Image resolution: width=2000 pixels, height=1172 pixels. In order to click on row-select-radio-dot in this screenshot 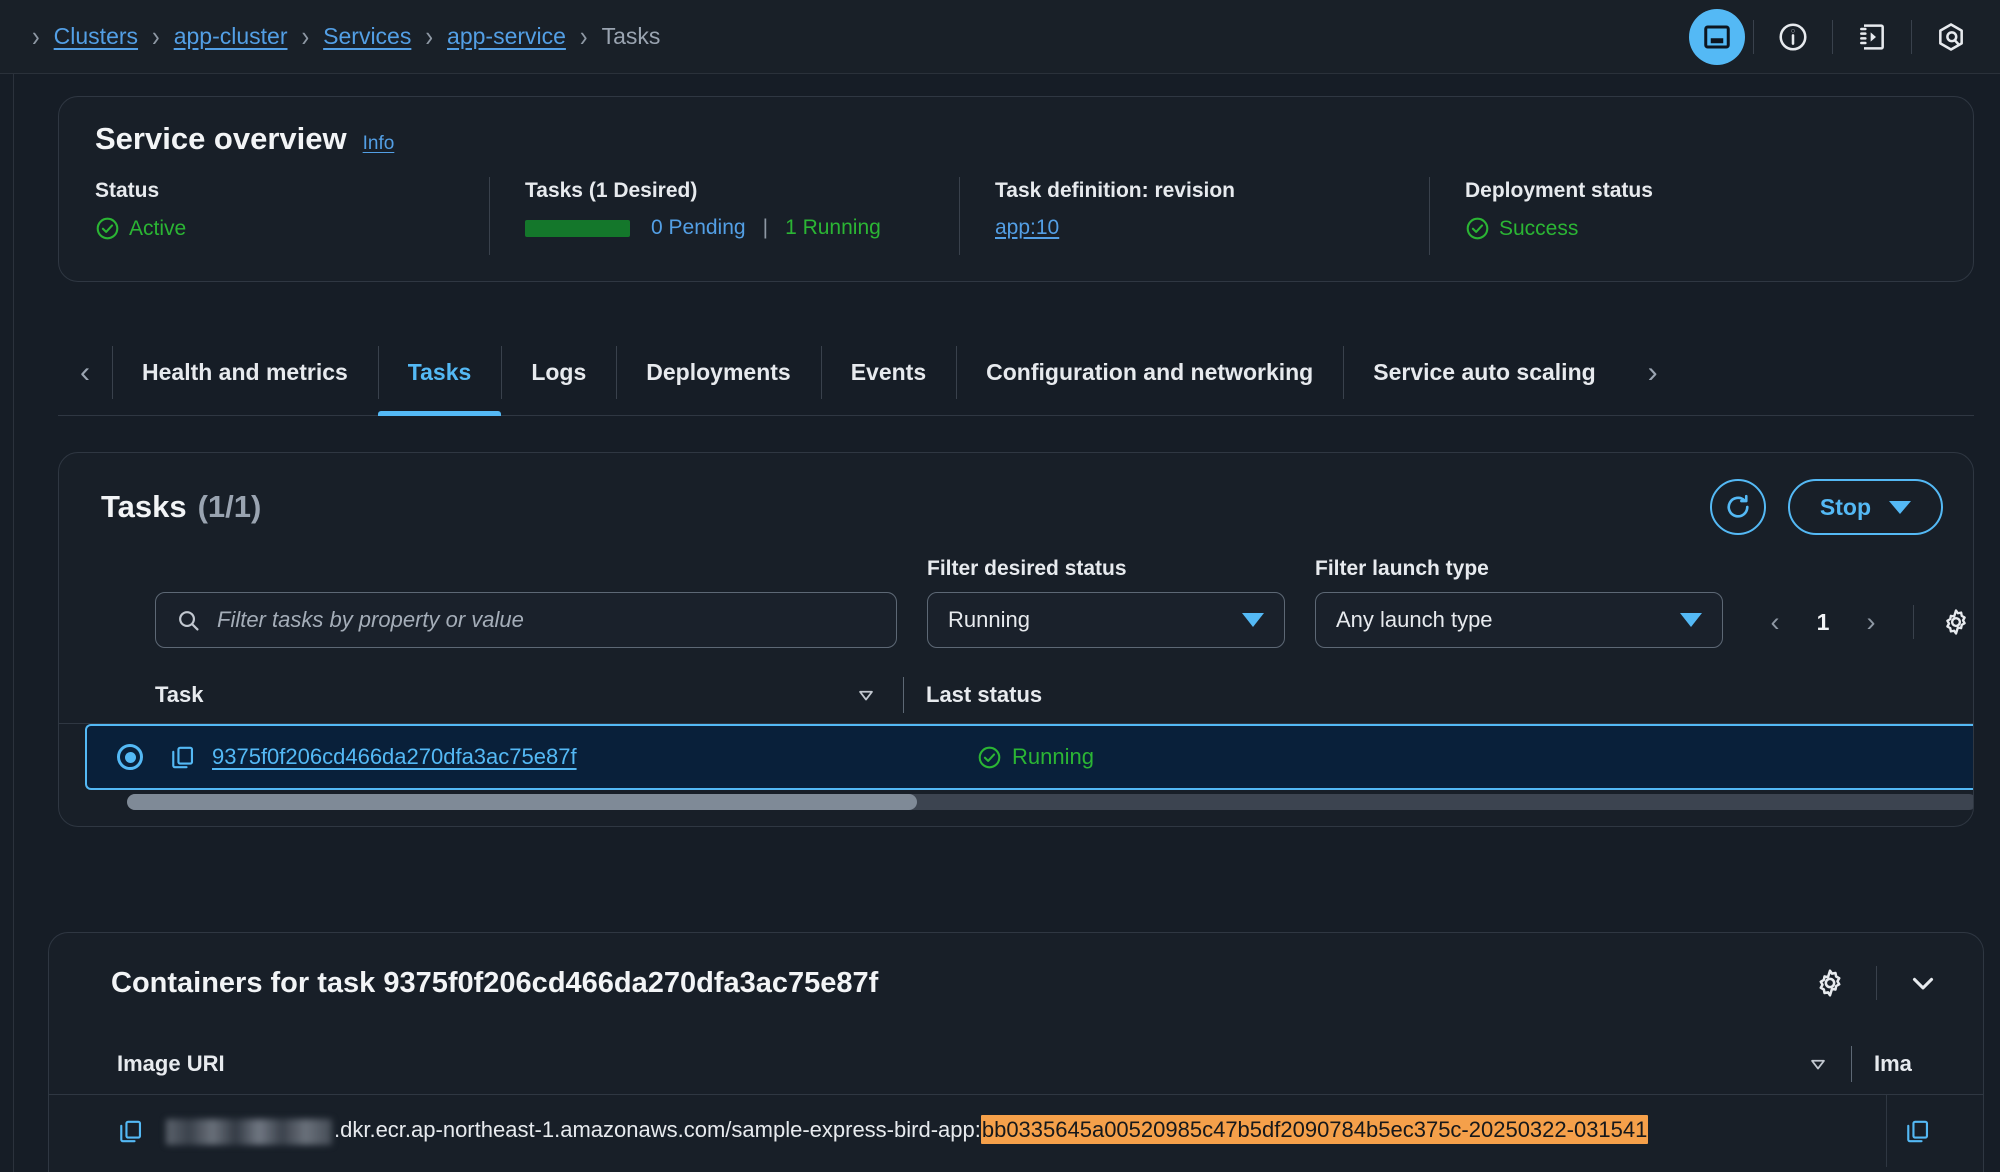, I will do `click(130, 757)`.